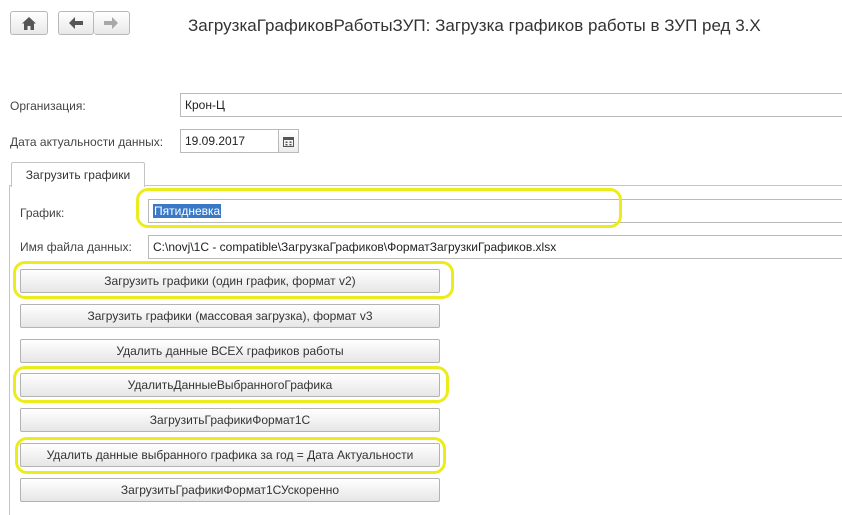 Image resolution: width=842 pixels, height=515 pixels. What do you see at coordinates (187, 211) in the screenshot?
I see `schedule-value: Пятидневка` at bounding box center [187, 211].